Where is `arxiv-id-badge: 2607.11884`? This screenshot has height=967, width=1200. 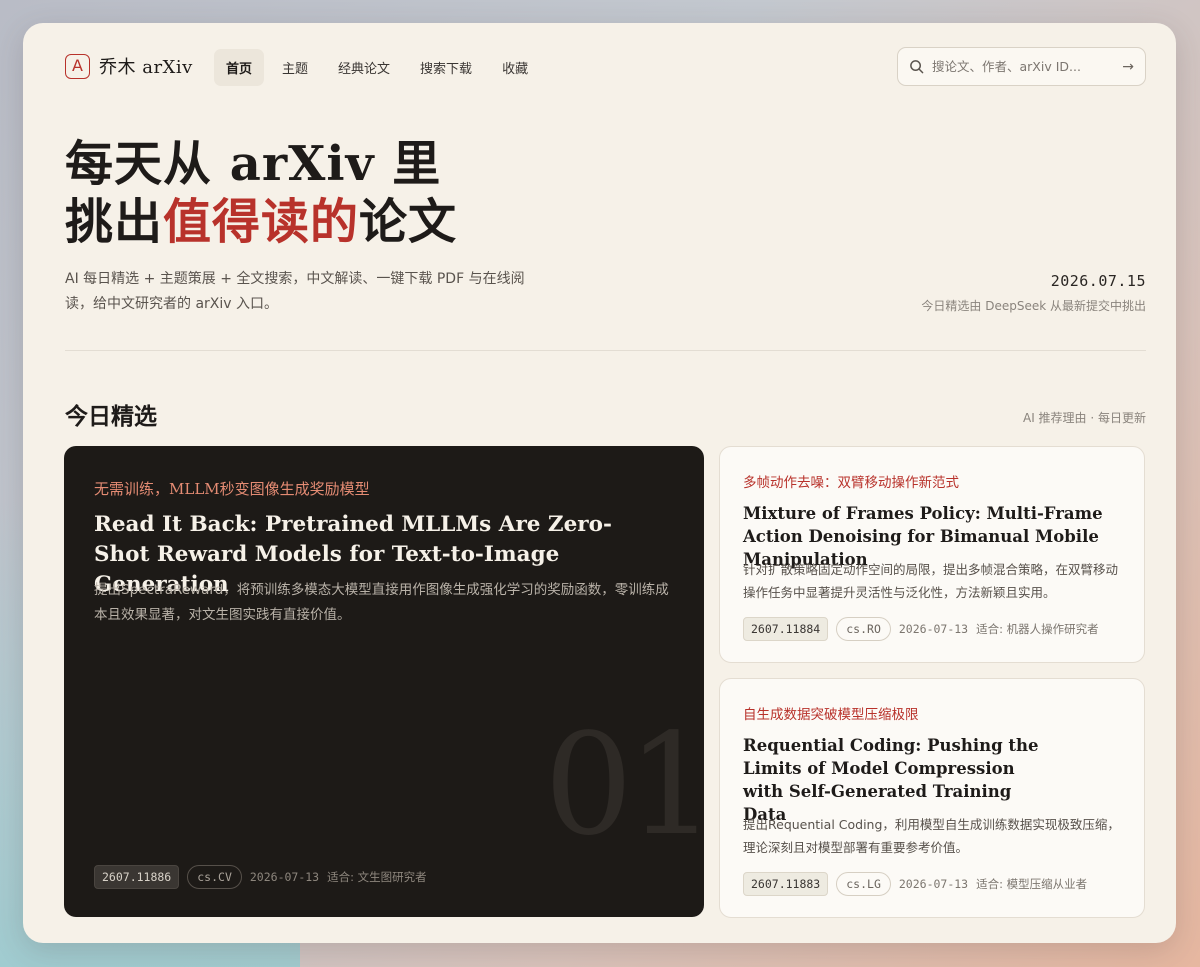
arxiv-id-badge: 2607.11884 is located at coordinates (786, 629).